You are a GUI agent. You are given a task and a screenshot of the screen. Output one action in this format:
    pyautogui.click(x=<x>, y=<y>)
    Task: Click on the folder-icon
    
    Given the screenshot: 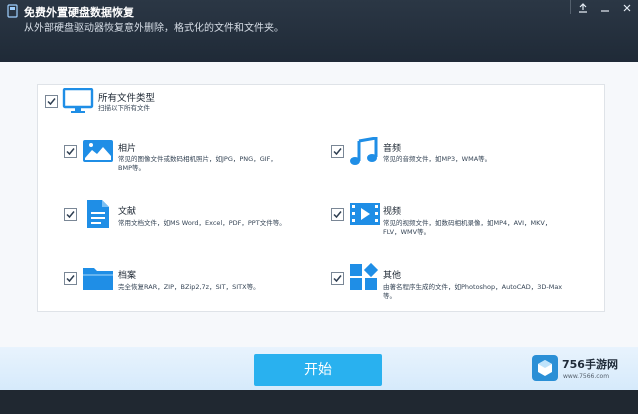 What is the action you would take?
    pyautogui.click(x=98, y=279)
    